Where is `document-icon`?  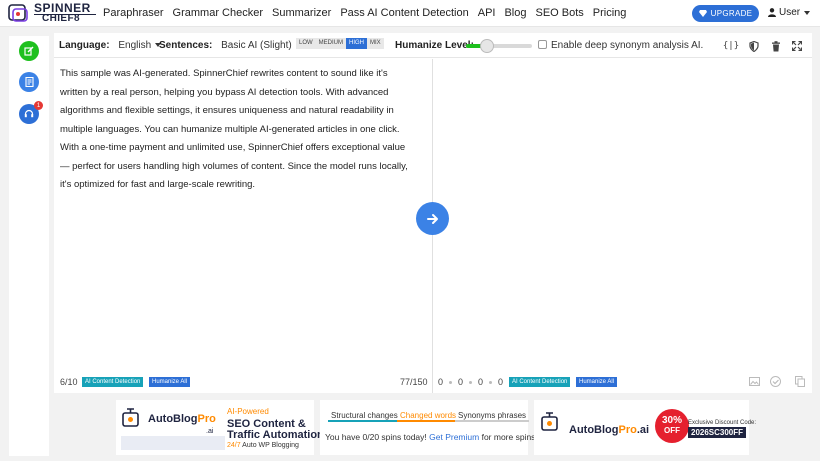 document-icon is located at coordinates (29, 82).